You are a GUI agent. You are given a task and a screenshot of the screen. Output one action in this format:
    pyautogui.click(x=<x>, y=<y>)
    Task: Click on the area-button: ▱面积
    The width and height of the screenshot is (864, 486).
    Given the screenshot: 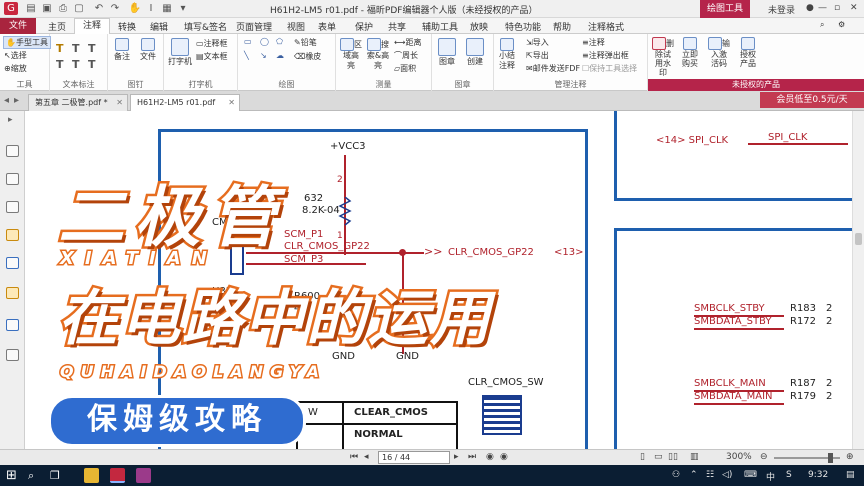 What is the action you would take?
    pyautogui.click(x=405, y=68)
    